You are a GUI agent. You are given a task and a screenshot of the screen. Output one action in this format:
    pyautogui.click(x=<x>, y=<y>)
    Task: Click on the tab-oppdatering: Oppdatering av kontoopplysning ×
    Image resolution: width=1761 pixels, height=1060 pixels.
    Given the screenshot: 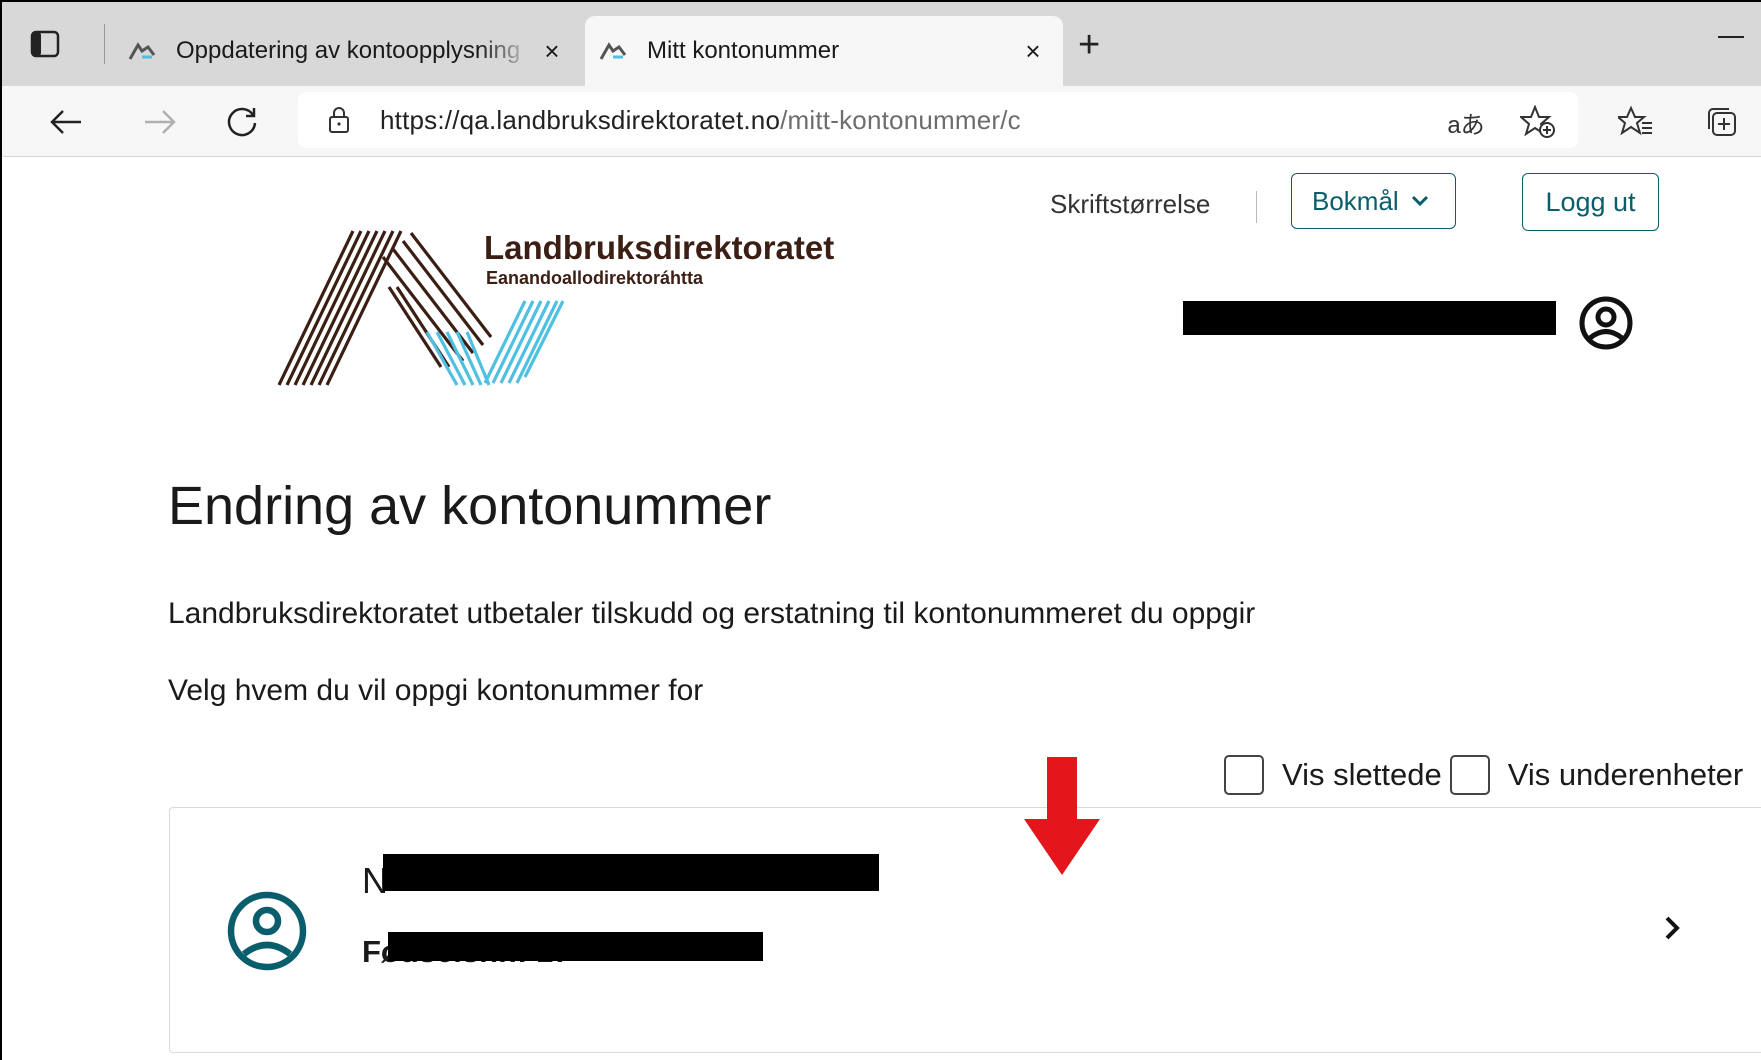 What is the action you would take?
    pyautogui.click(x=348, y=51)
    